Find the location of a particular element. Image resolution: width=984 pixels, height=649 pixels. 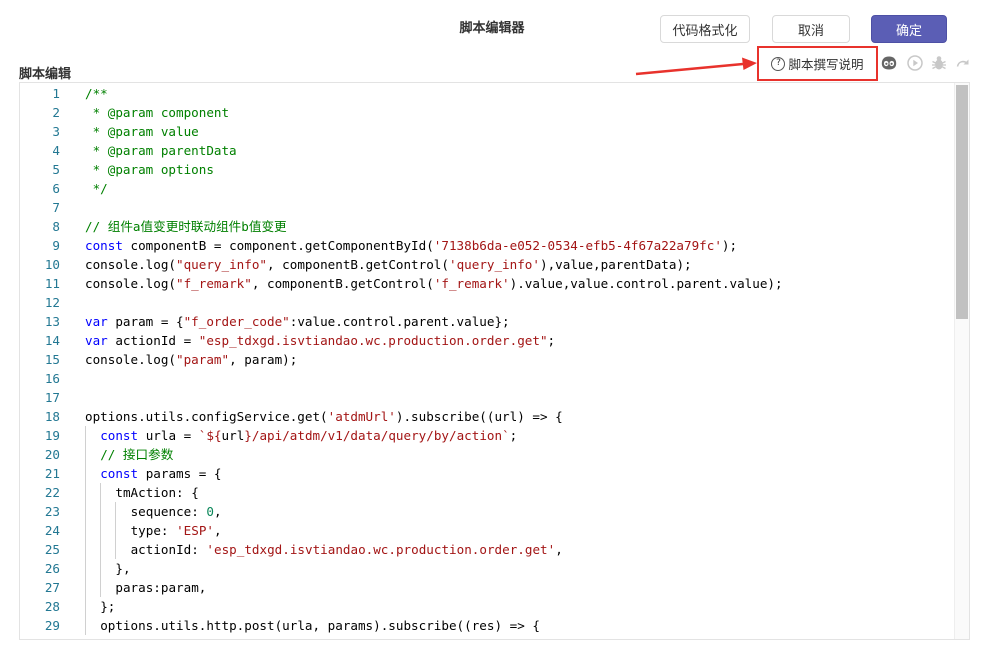

line-number: 5 is located at coordinates (56, 169).